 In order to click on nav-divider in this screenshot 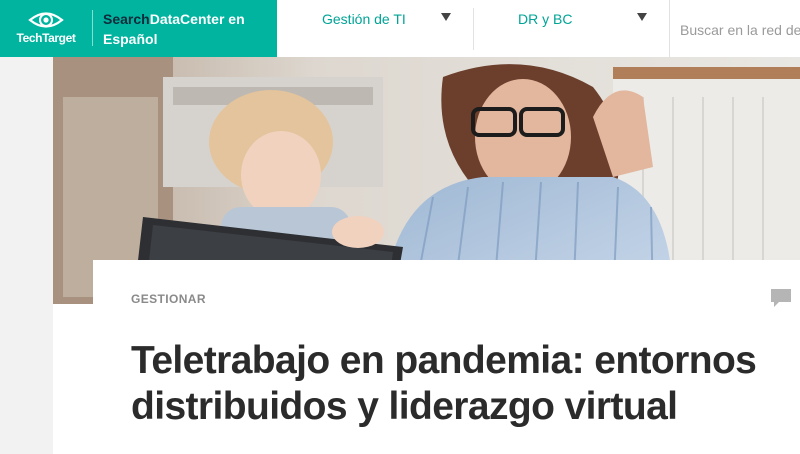, I will do `click(473, 29)`.